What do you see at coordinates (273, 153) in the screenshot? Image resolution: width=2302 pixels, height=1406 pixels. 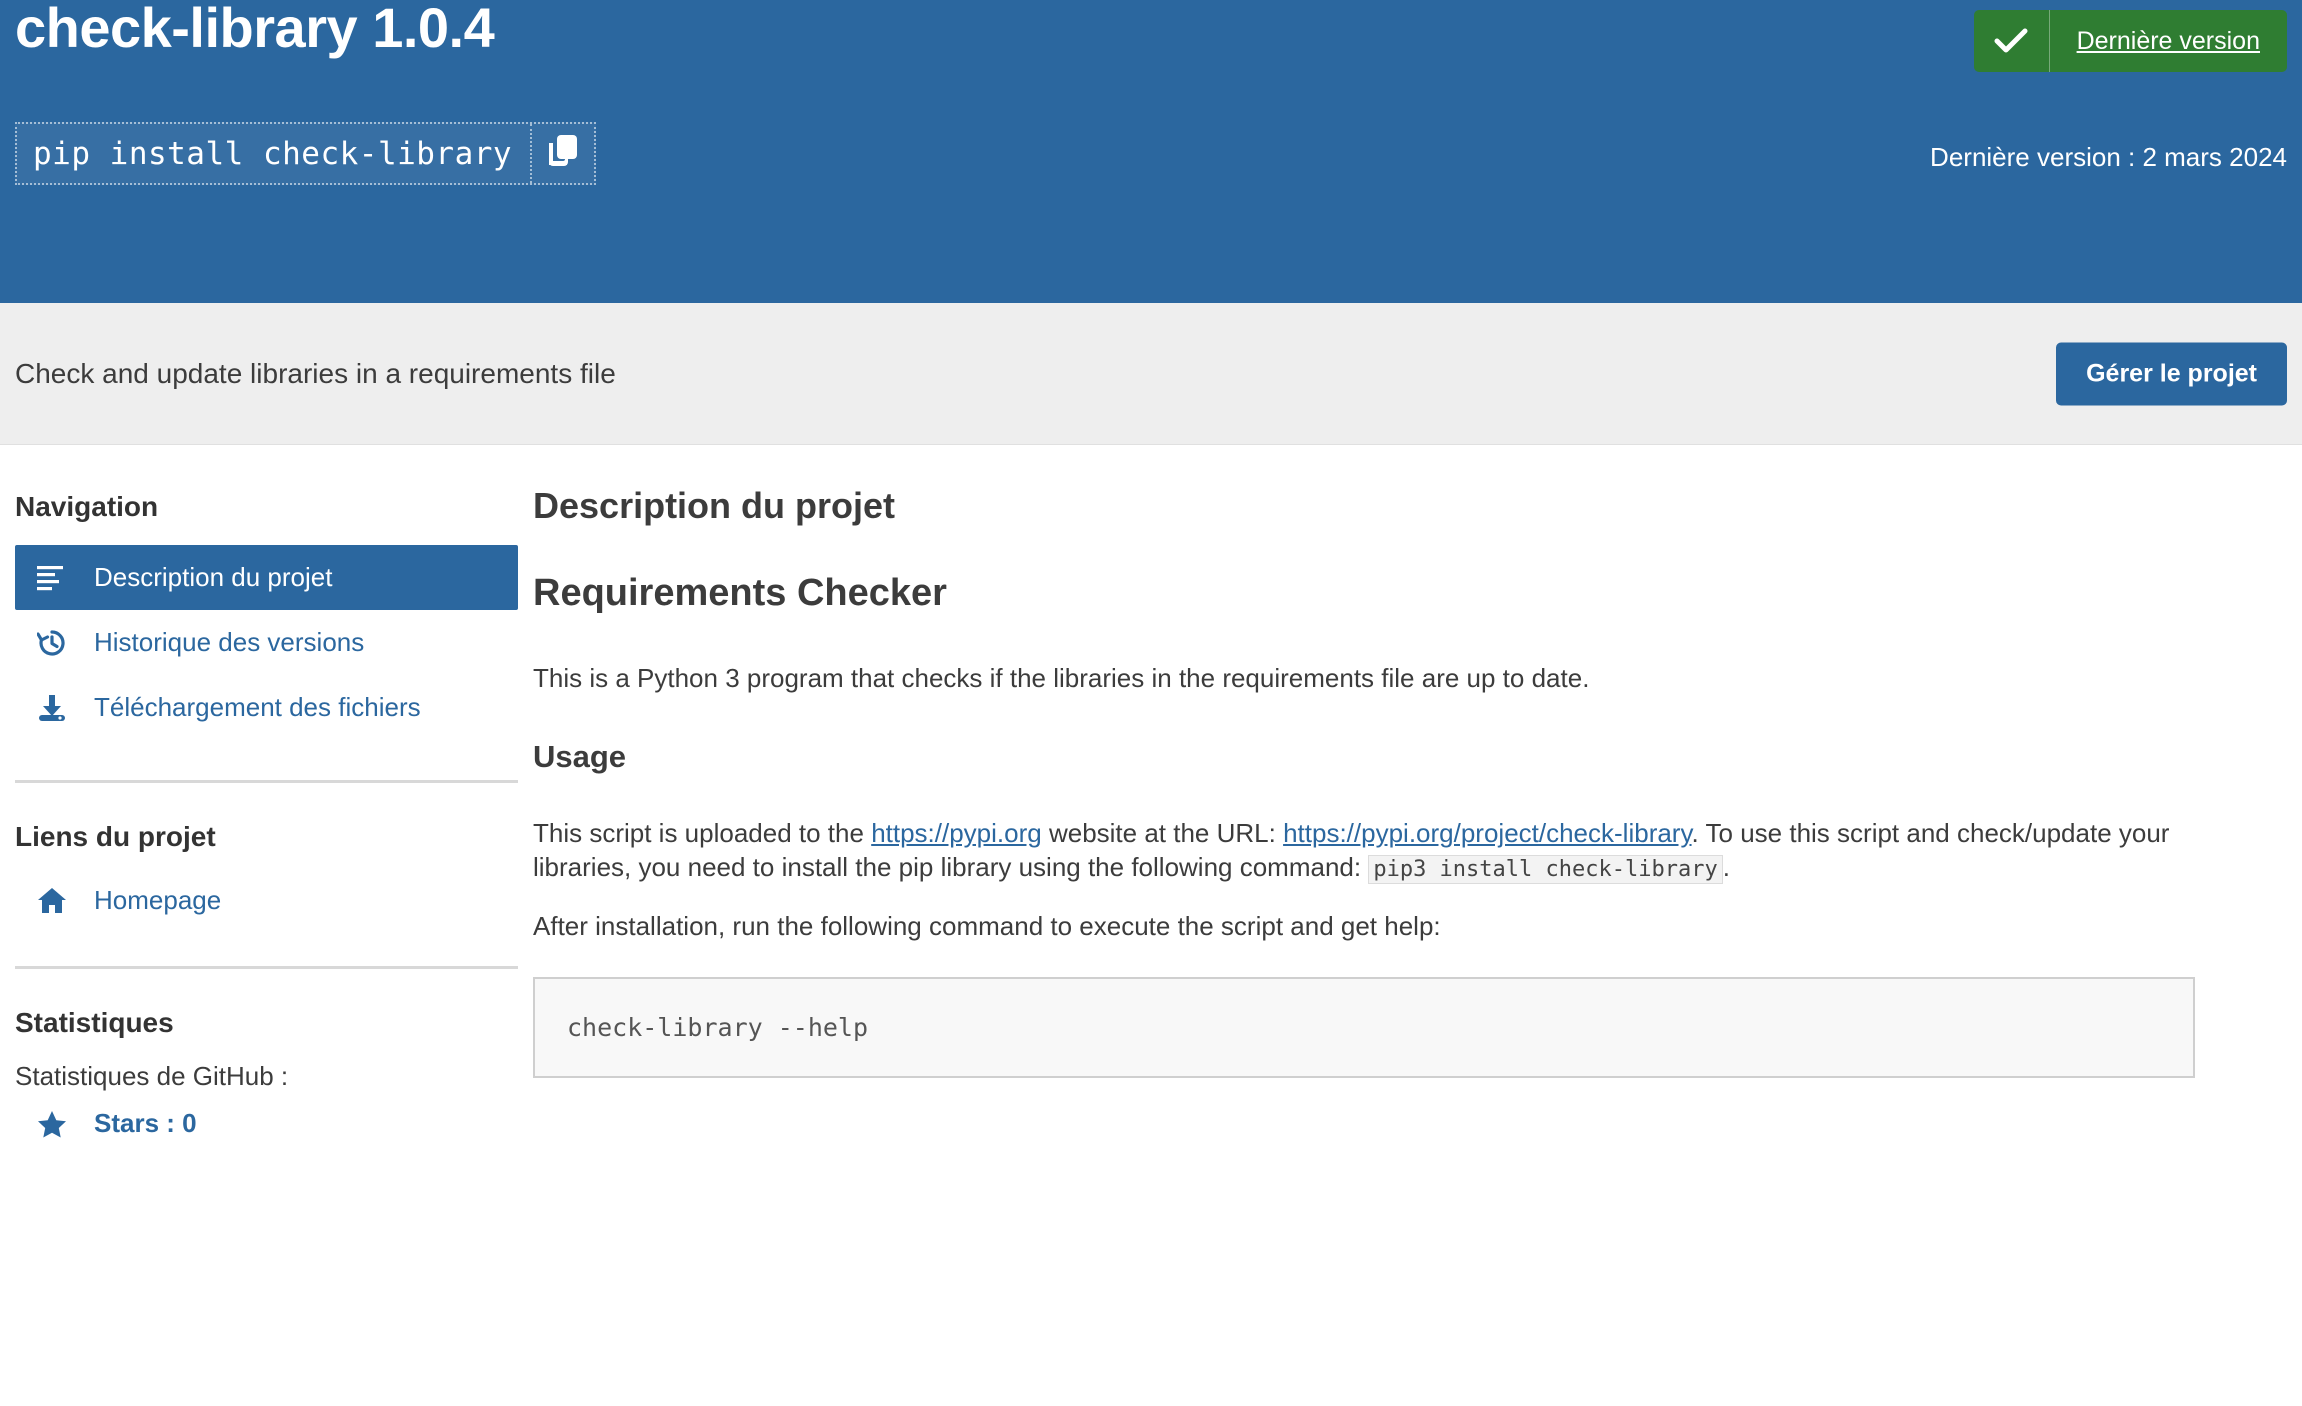 I see `pip-install-command: pip install check-library` at bounding box center [273, 153].